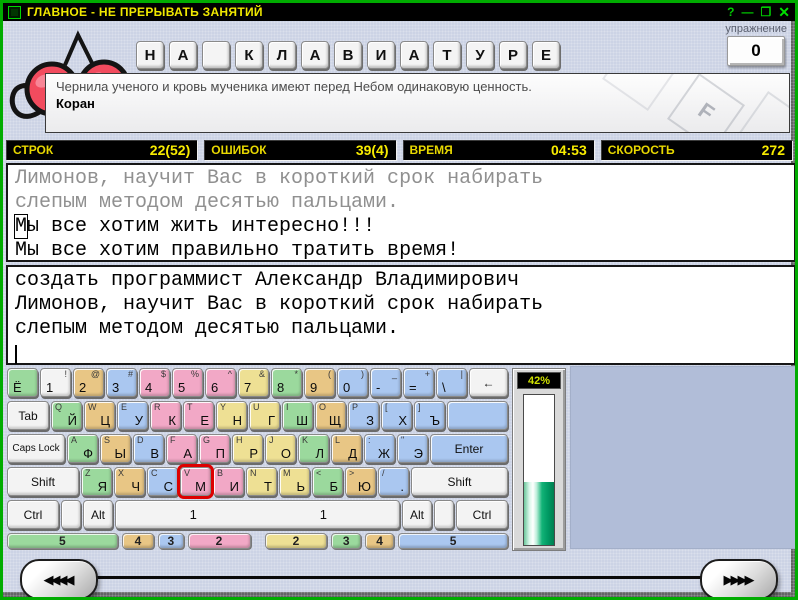  I want to click on key-ю: > Ю, so click(360, 481).